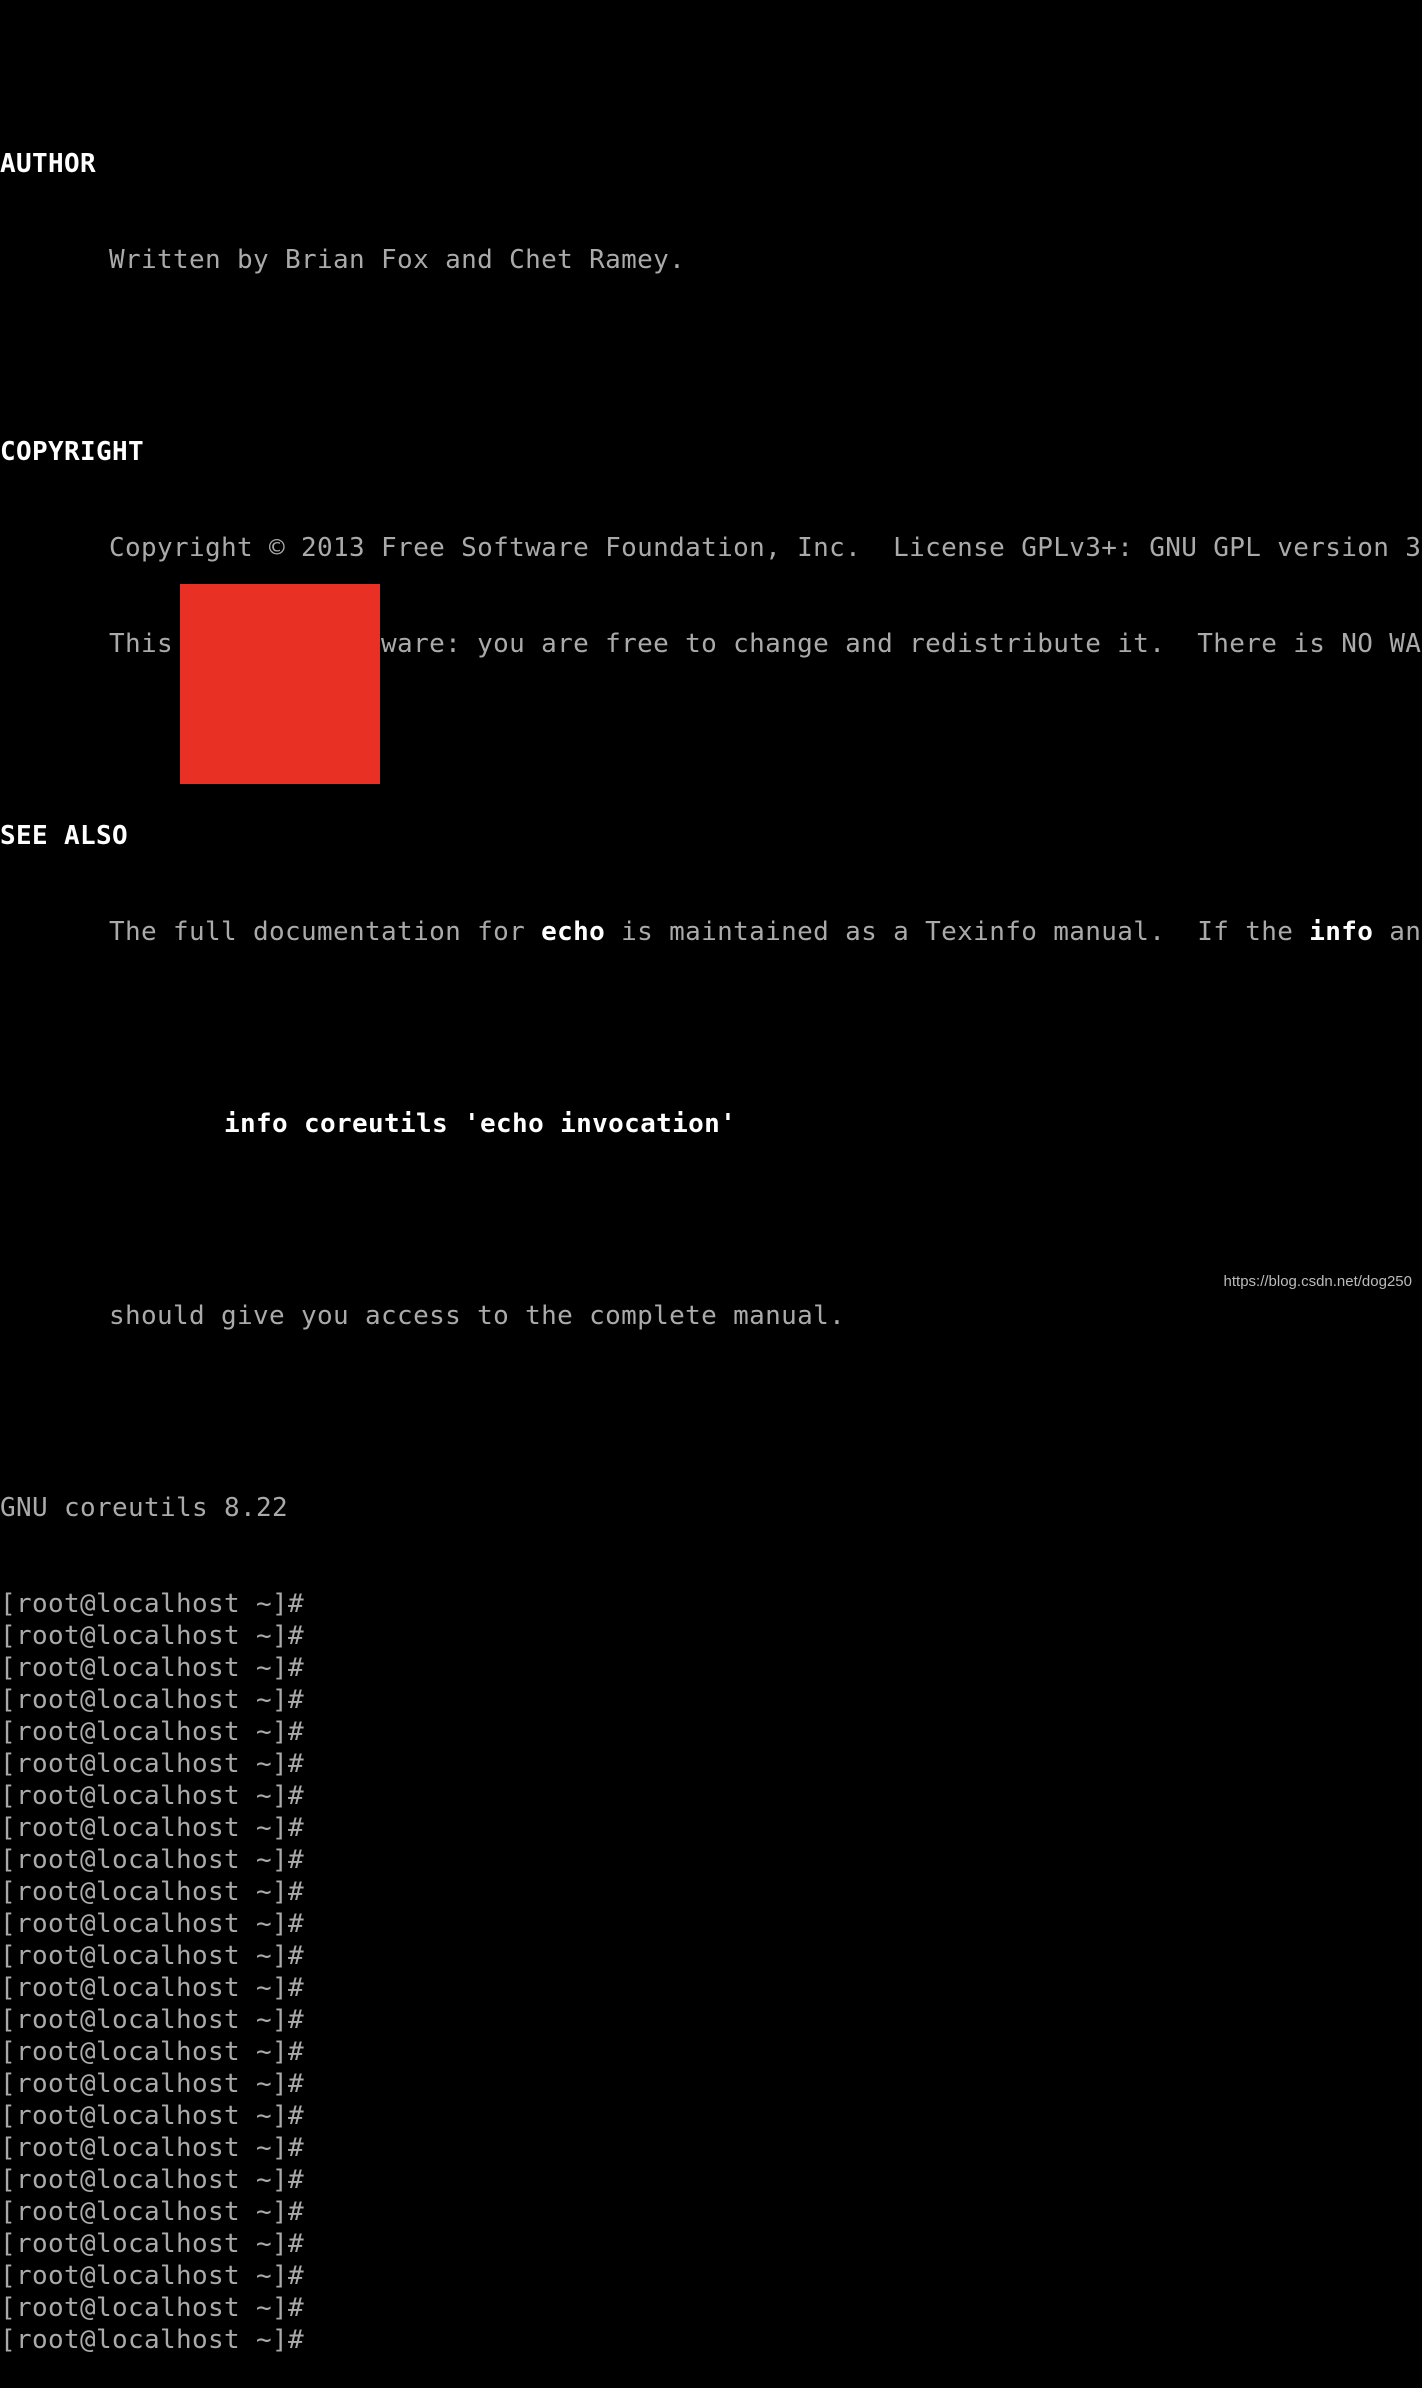 The height and width of the screenshot is (2388, 1422). Describe the element at coordinates (280, 684) in the screenshot. I see `redaction-box` at that location.